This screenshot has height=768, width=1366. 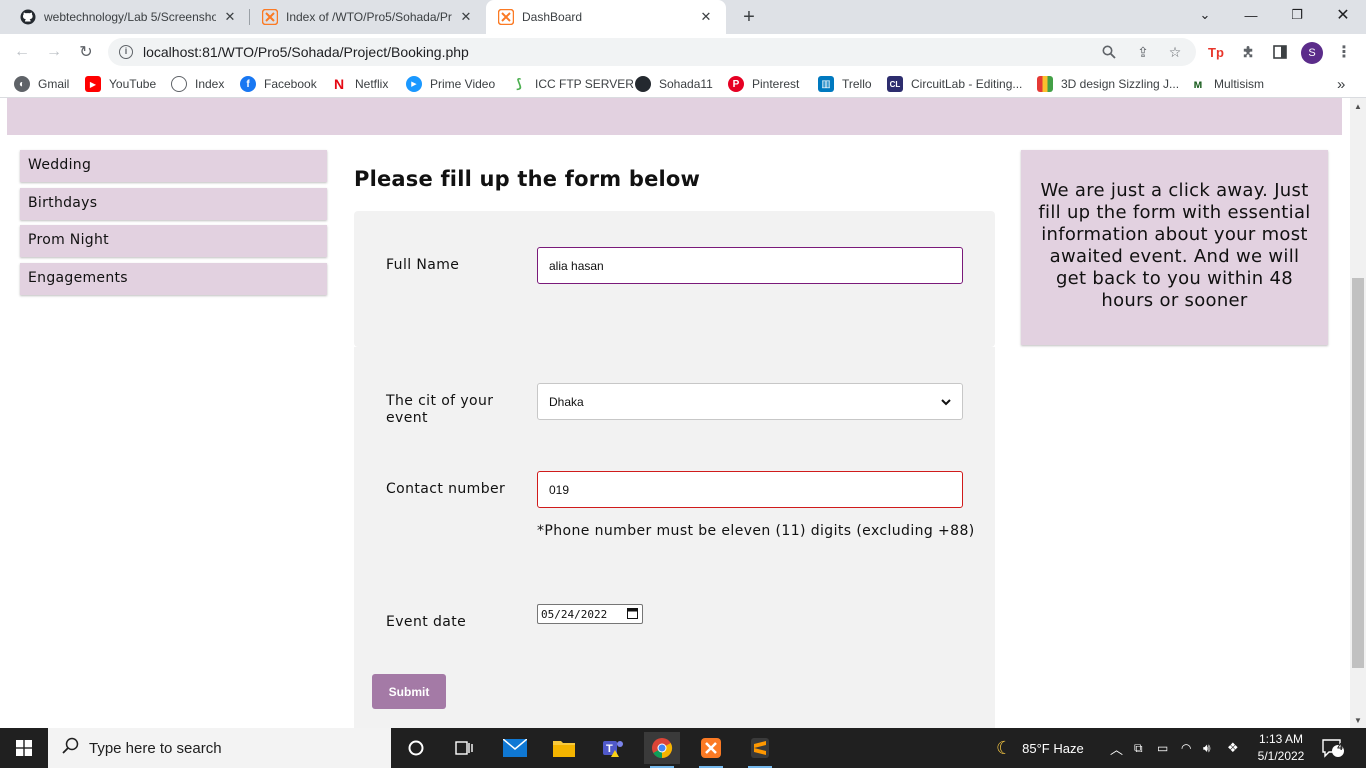 What do you see at coordinates (1344, 52) in the screenshot?
I see `menu-kebab-icon: ⋮` at bounding box center [1344, 52].